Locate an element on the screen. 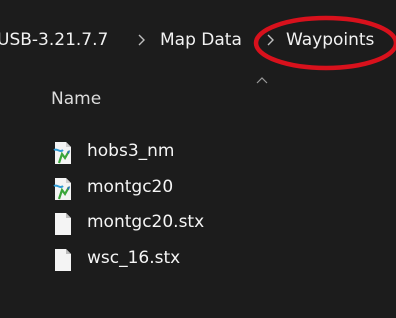 The image size is (396, 318). list-item: wsc_16.stx is located at coordinates (198, 261).